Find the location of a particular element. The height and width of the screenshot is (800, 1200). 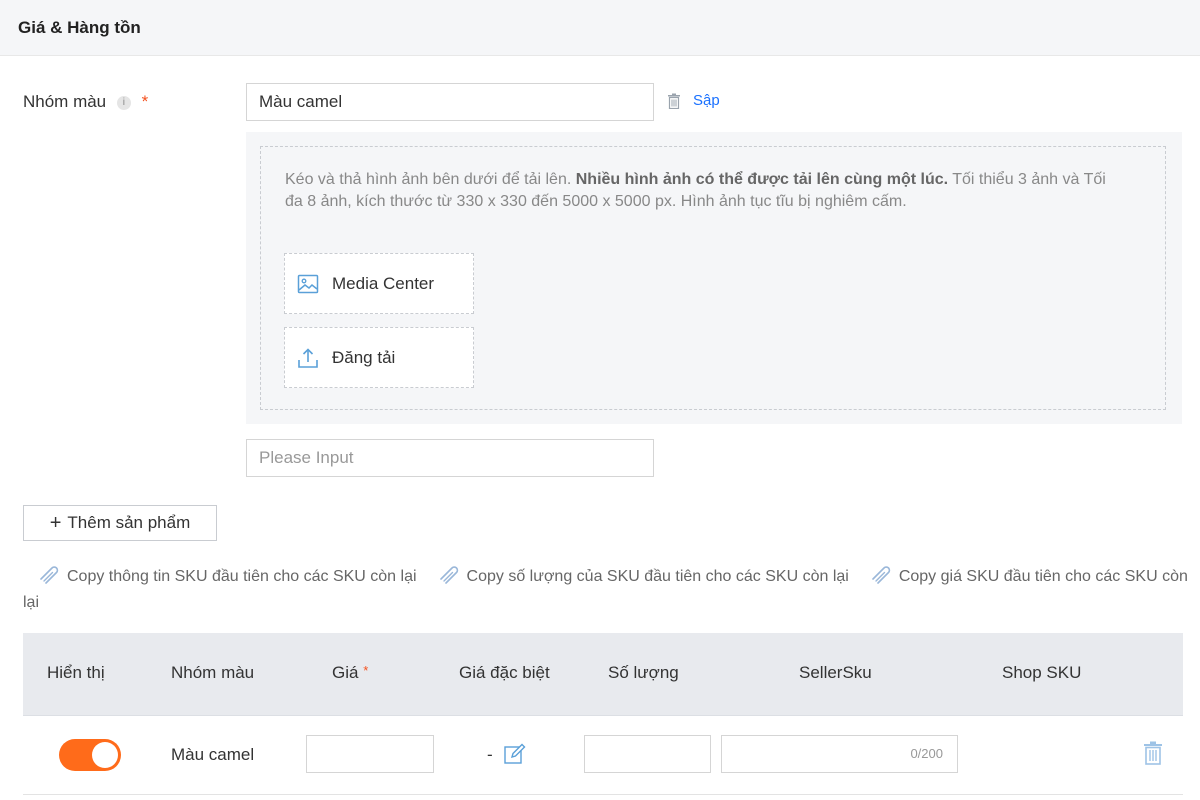

header-quantity: Số lượng is located at coordinates (643, 672).